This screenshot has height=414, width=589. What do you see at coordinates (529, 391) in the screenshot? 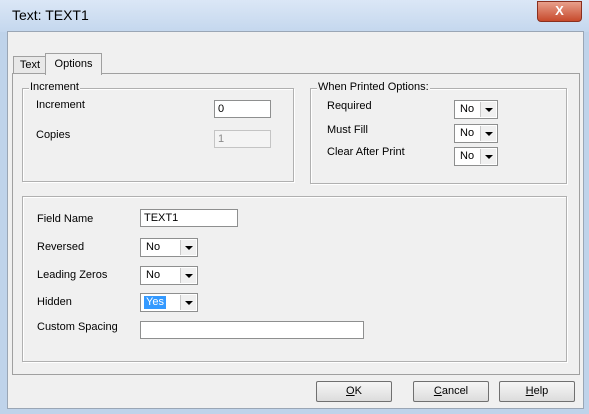
I see `help-accelerator: H` at bounding box center [529, 391].